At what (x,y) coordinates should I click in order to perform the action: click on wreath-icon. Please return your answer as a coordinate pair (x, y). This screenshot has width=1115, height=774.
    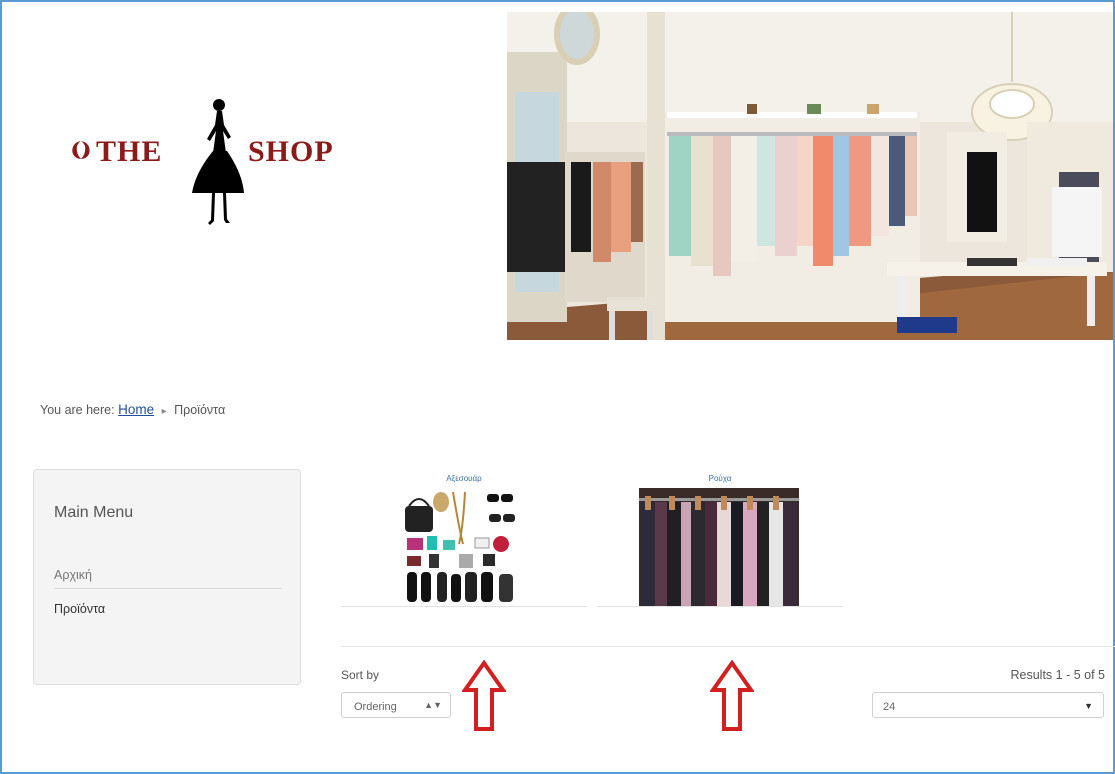
    Looking at the image, I should click on (81, 150).